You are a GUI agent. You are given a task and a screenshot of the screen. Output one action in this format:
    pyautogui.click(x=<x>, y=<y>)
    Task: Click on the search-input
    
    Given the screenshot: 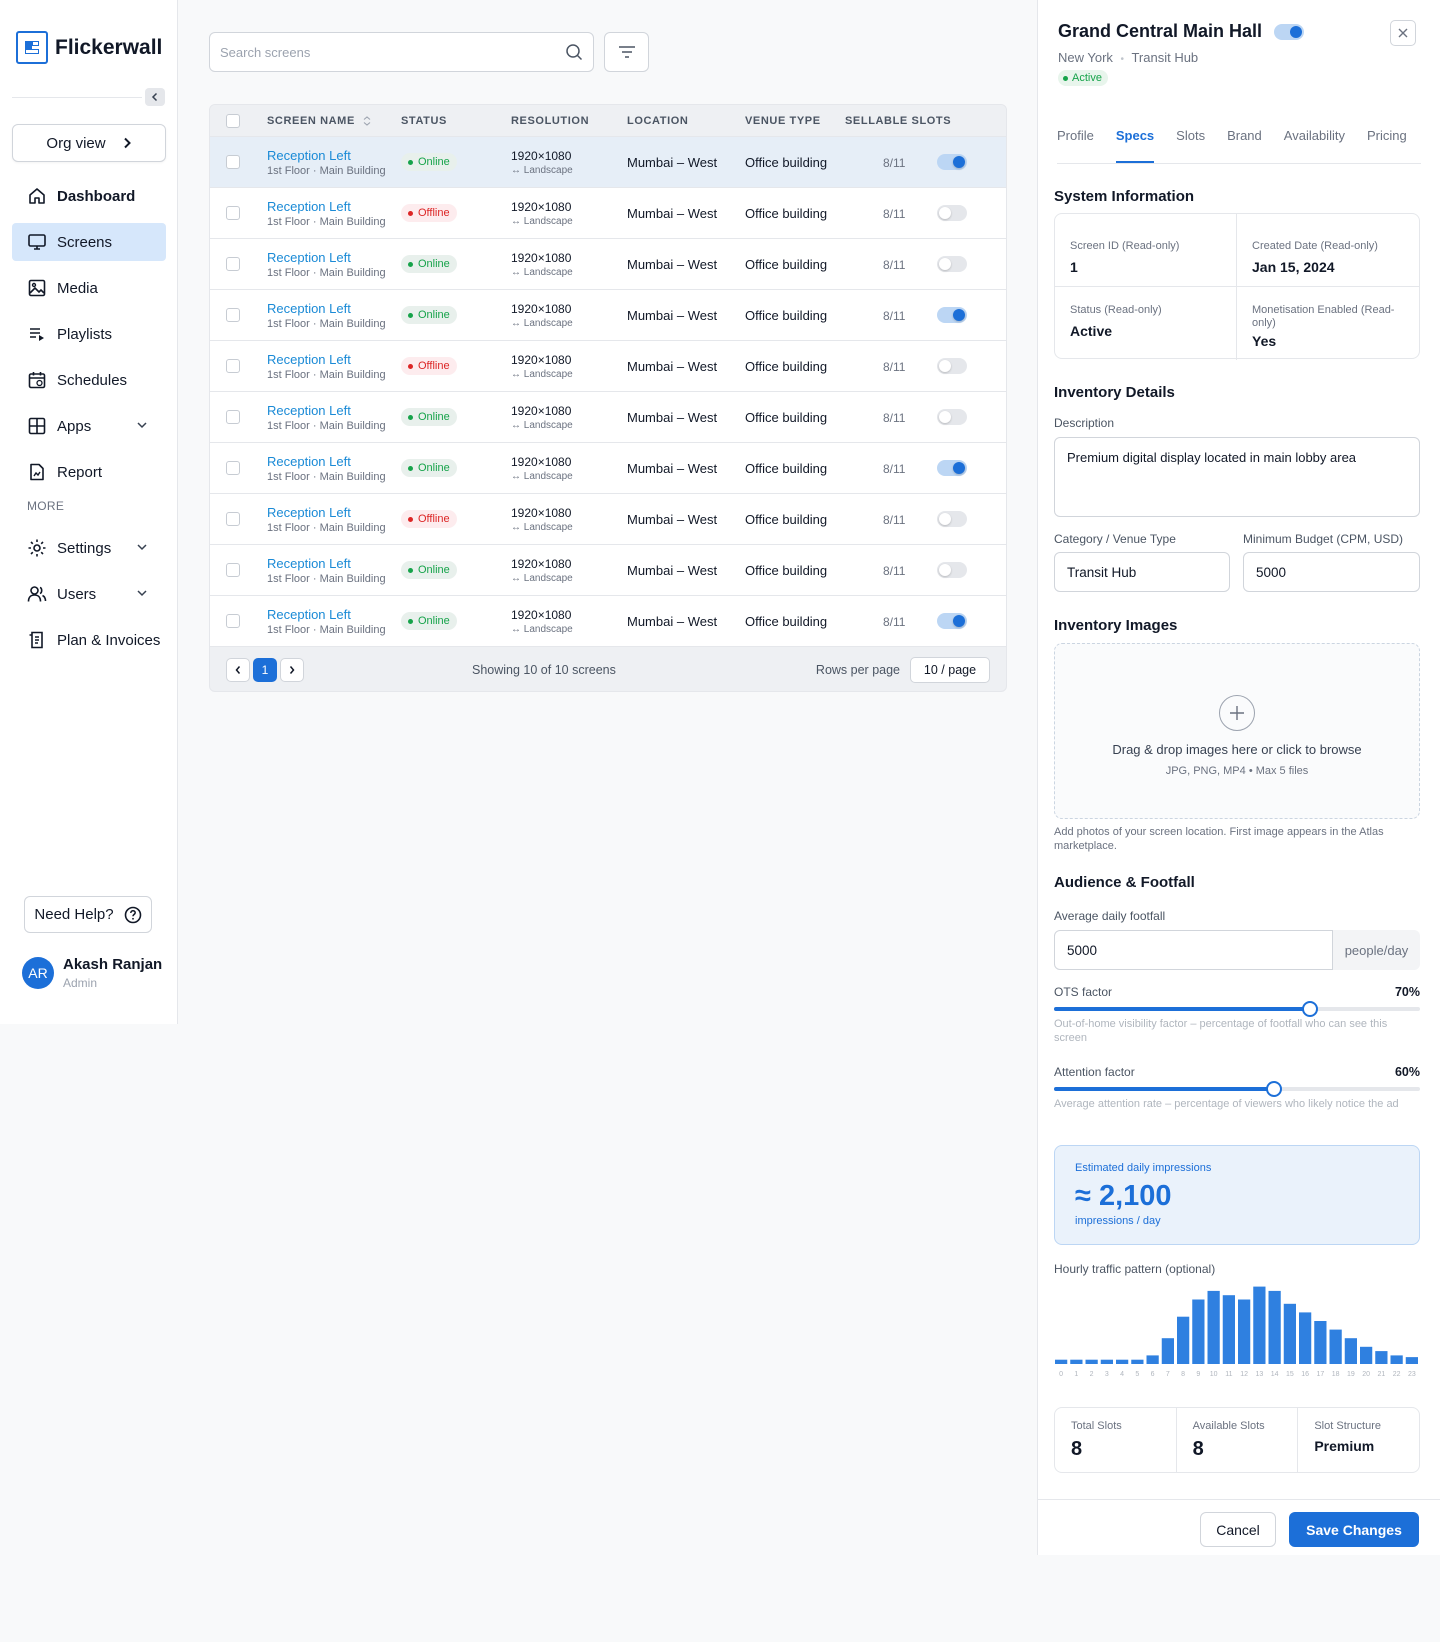 What is the action you would take?
    pyautogui.click(x=392, y=52)
    